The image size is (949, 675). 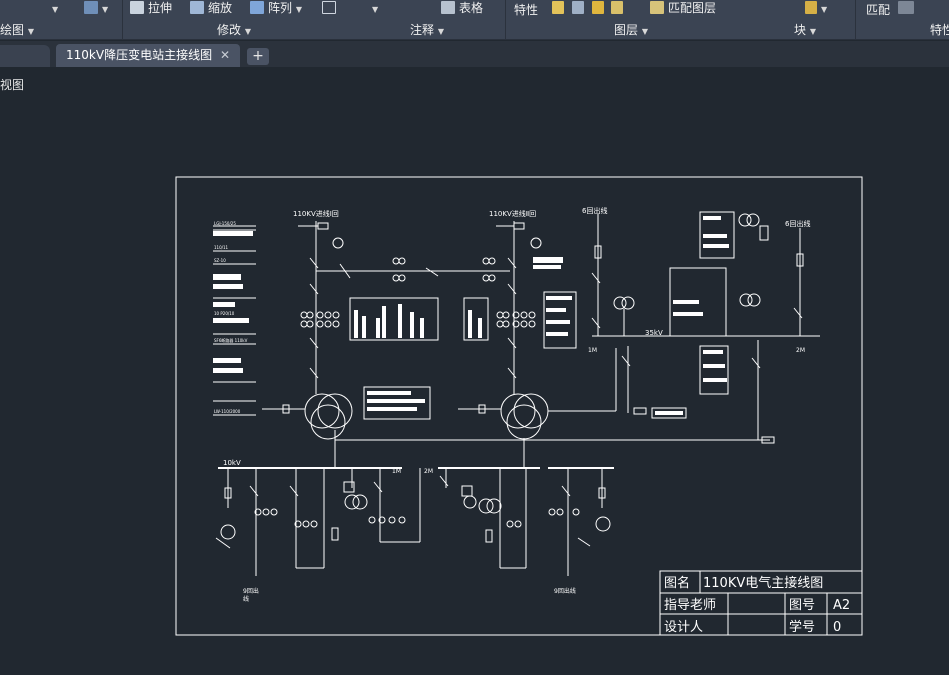 I want to click on text-caret: ▼, so click(x=375, y=9).